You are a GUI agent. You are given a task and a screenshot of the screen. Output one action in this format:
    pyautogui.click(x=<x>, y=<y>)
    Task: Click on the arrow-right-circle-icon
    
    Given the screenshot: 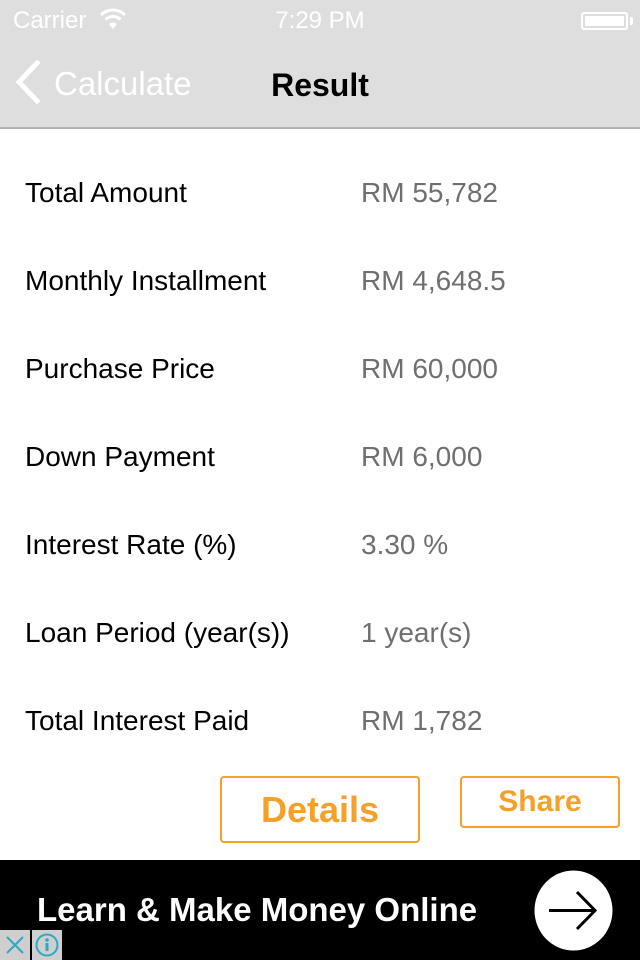 What is the action you would take?
    pyautogui.click(x=573, y=910)
    